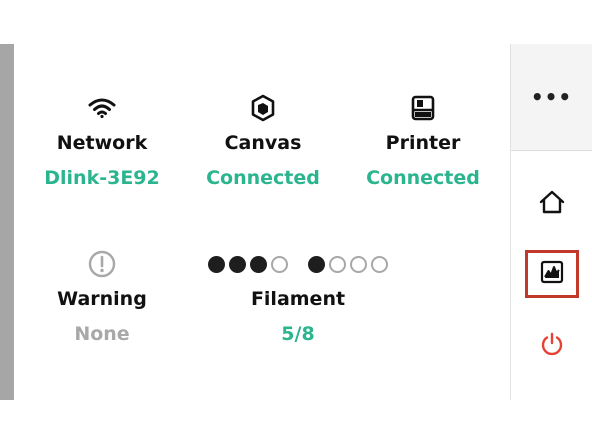  What do you see at coordinates (551, 97) in the screenshot?
I see `more-options-button: •••` at bounding box center [551, 97].